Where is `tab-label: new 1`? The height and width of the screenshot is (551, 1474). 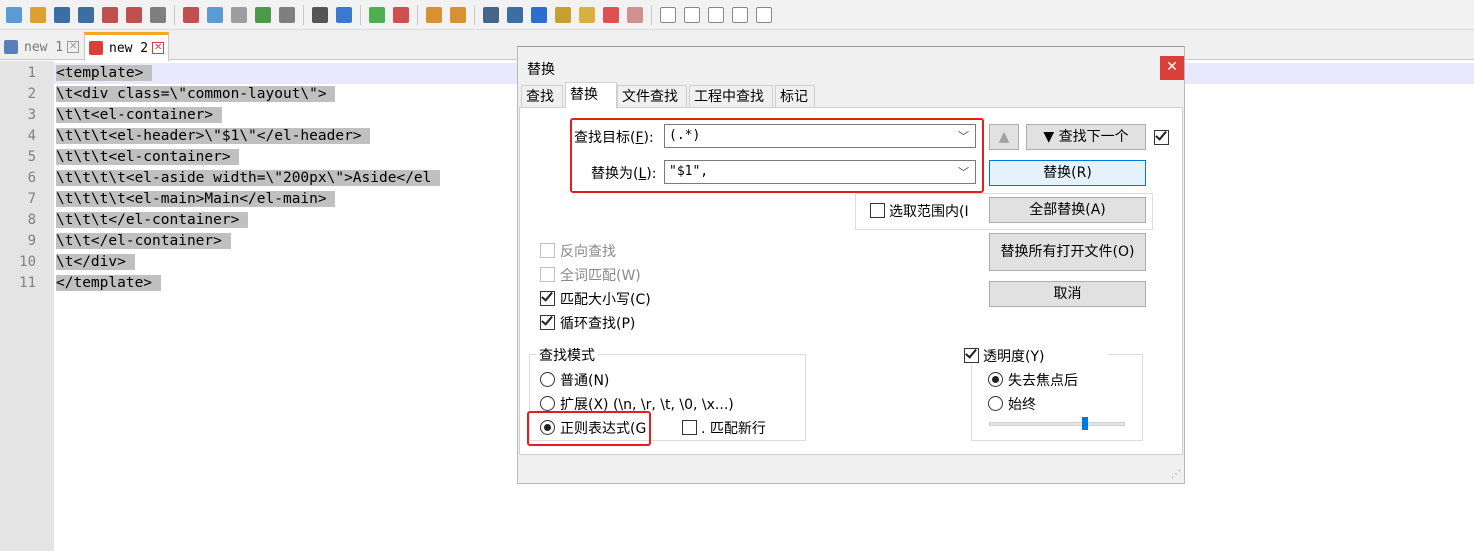 tab-label: new 1 is located at coordinates (44, 47).